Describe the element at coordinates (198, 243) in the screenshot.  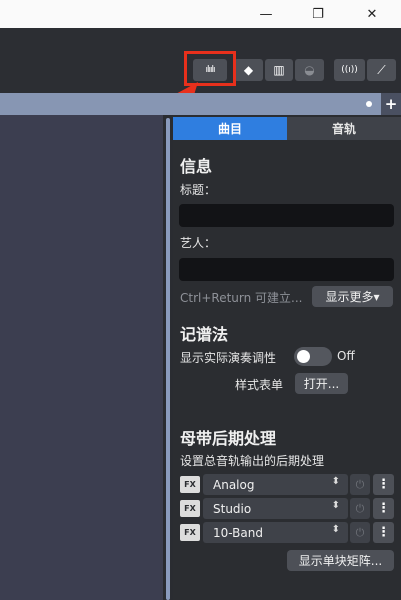
I see `artist-label: 艺人：` at that location.